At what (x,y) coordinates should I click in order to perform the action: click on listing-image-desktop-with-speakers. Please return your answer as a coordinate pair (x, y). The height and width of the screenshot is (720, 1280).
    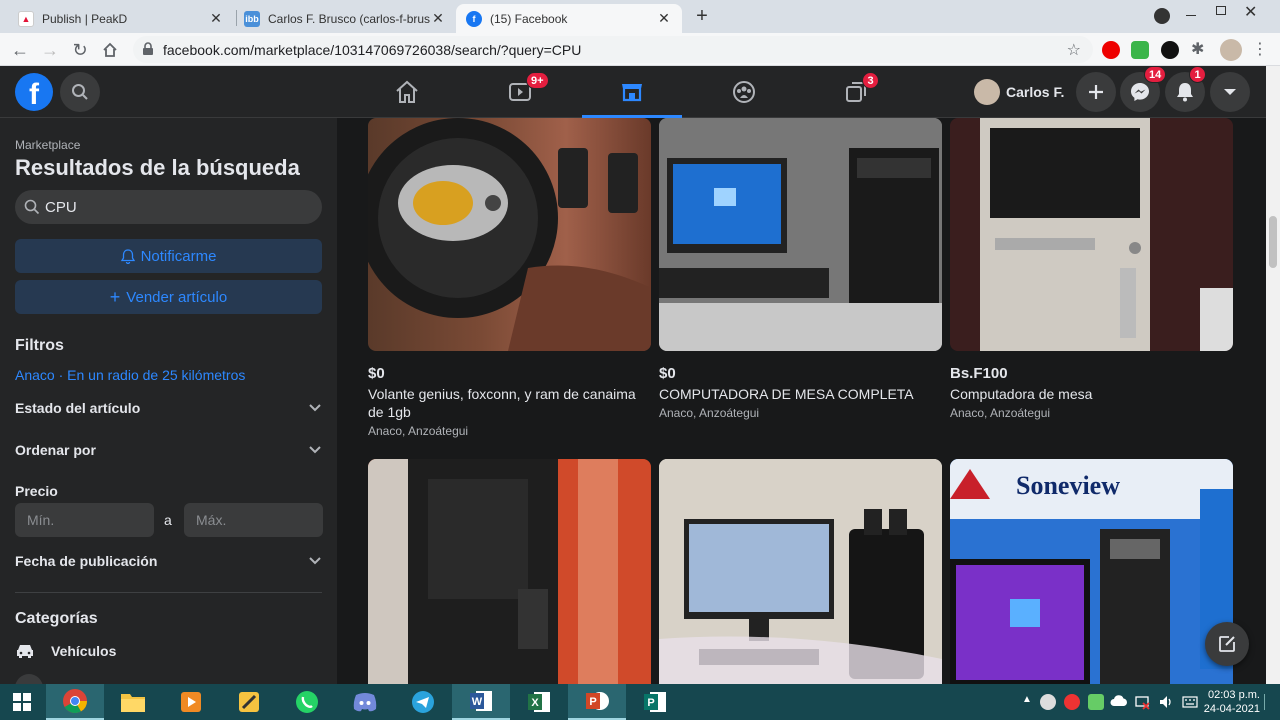
    Looking at the image, I should click on (800, 571).